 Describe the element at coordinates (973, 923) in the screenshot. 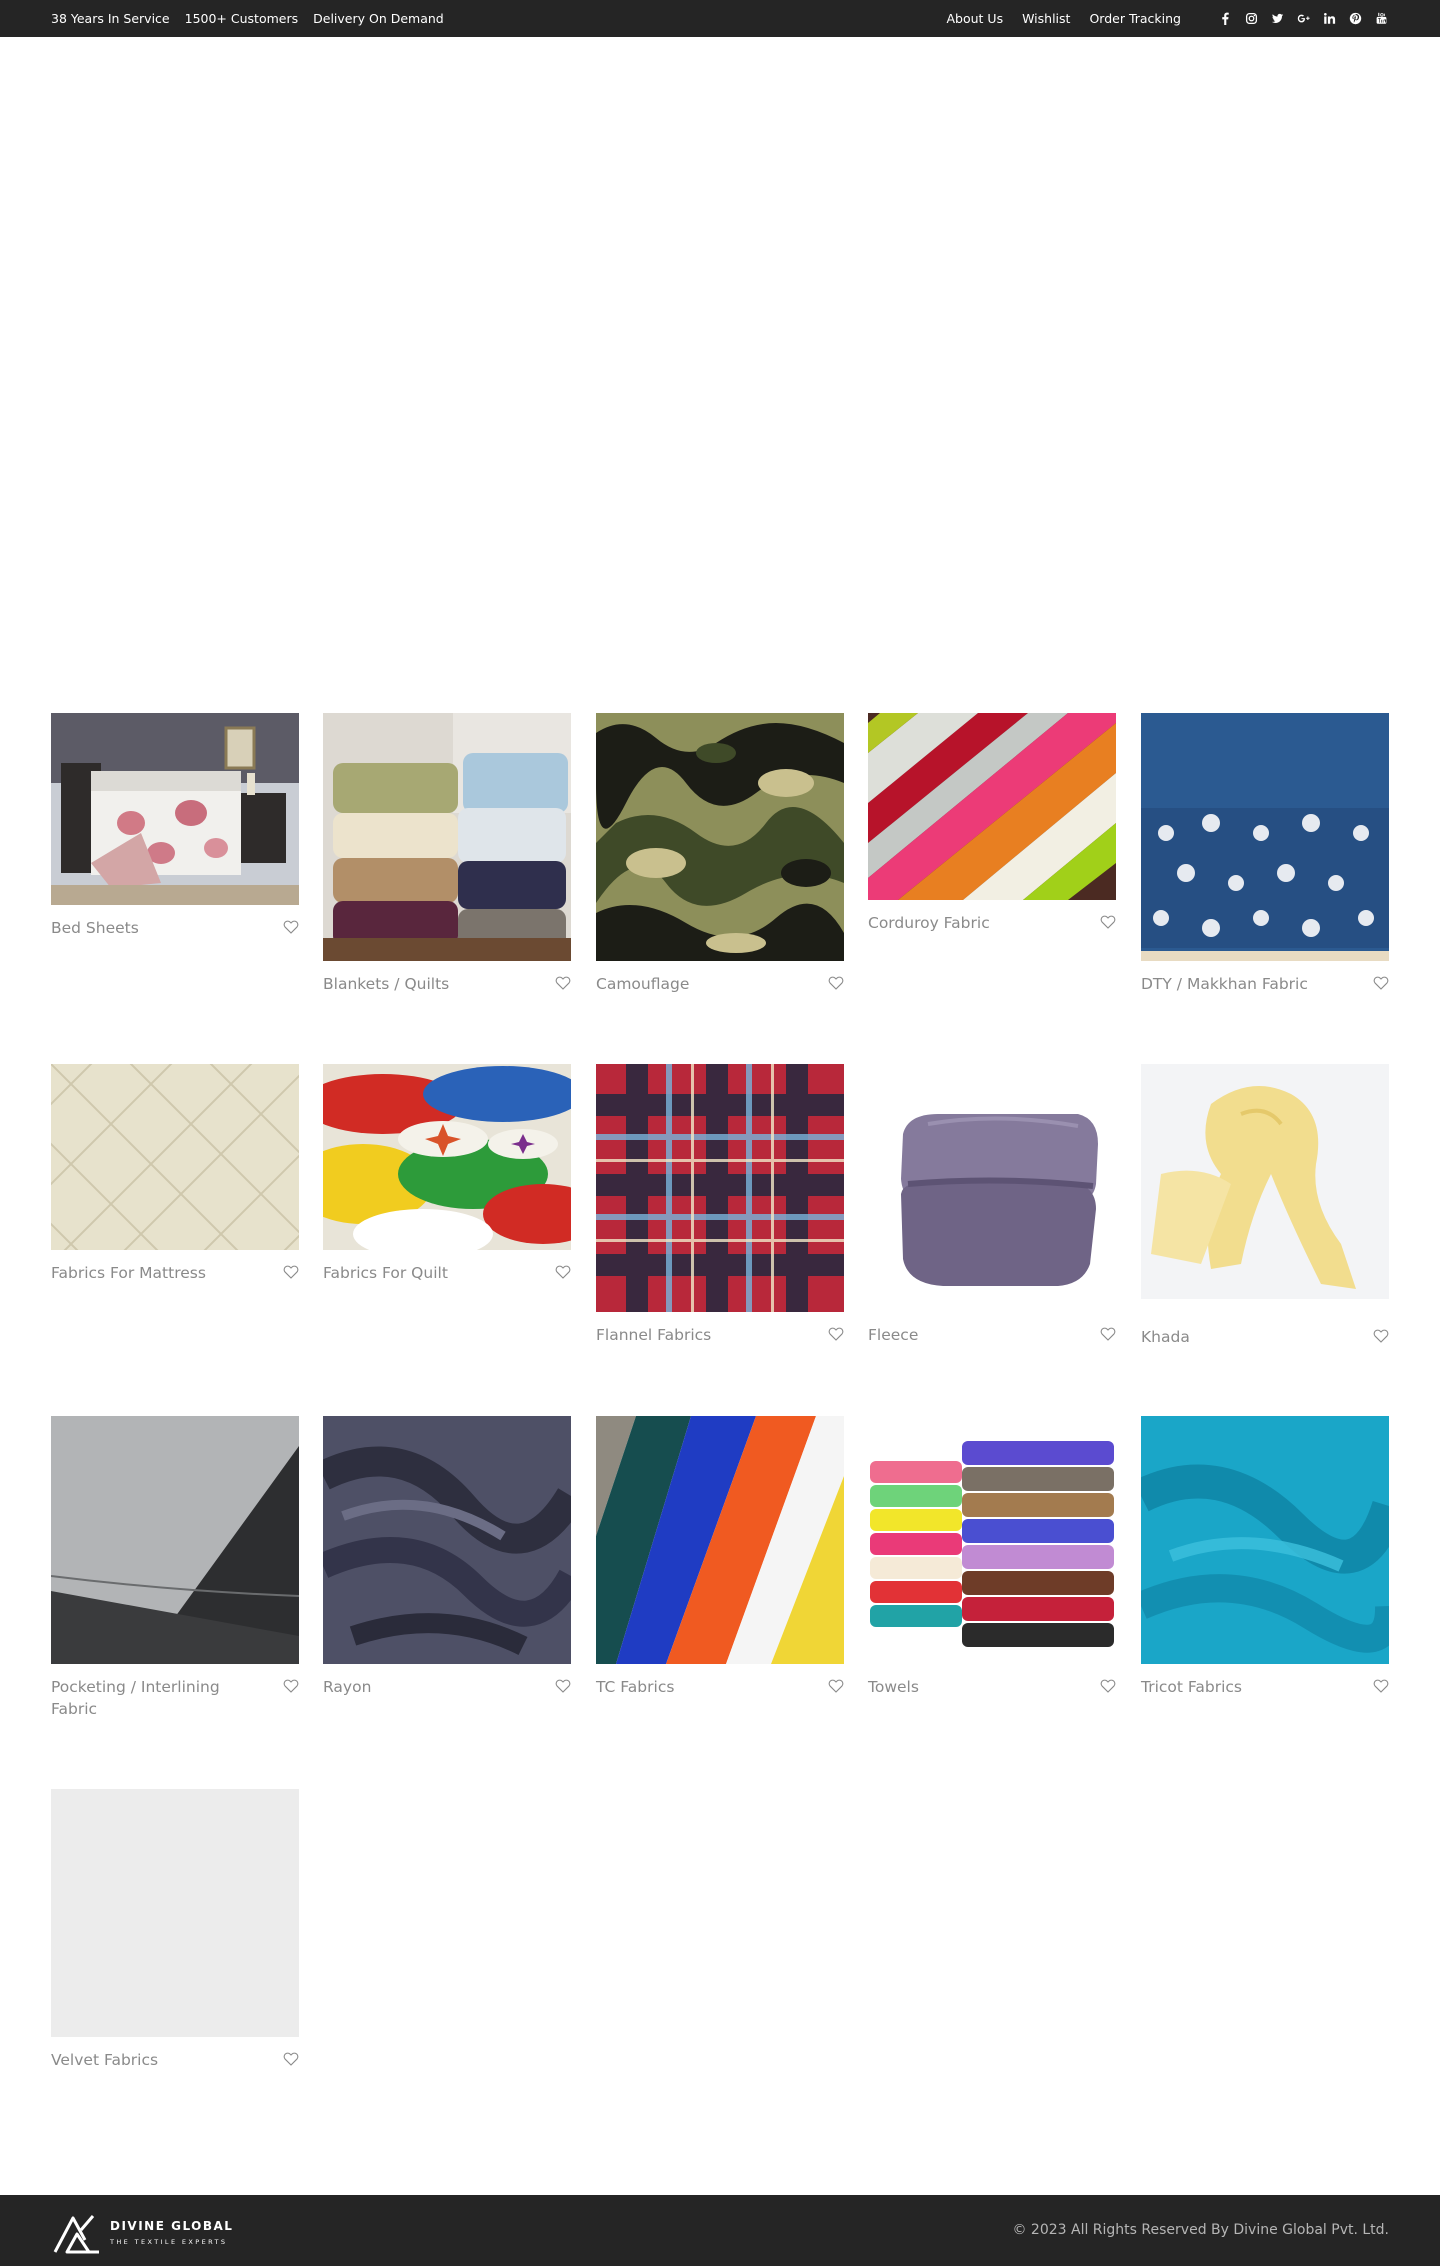

I see `product-name: Corduroy Fabric` at that location.